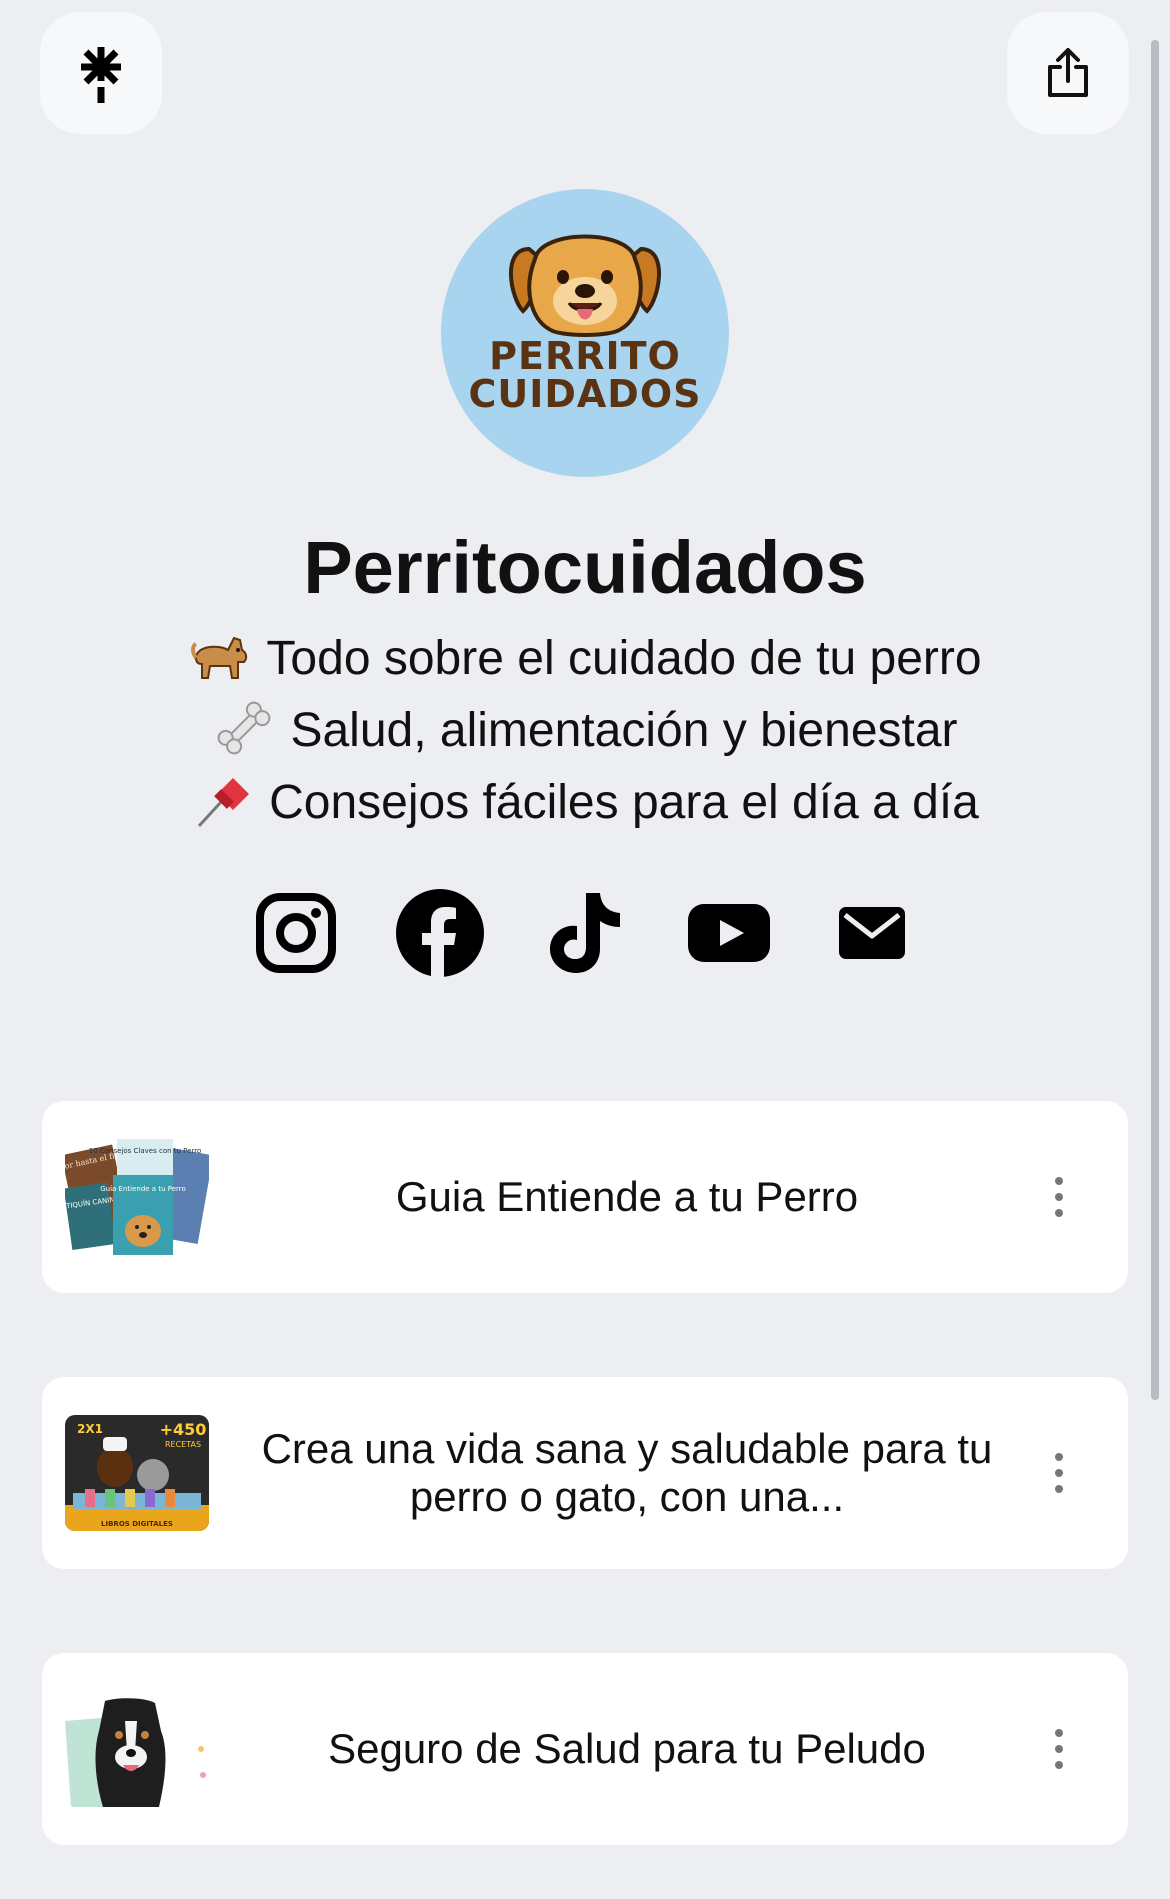 The height and width of the screenshot is (1899, 1170). I want to click on youtube-icon, so click(729, 933).